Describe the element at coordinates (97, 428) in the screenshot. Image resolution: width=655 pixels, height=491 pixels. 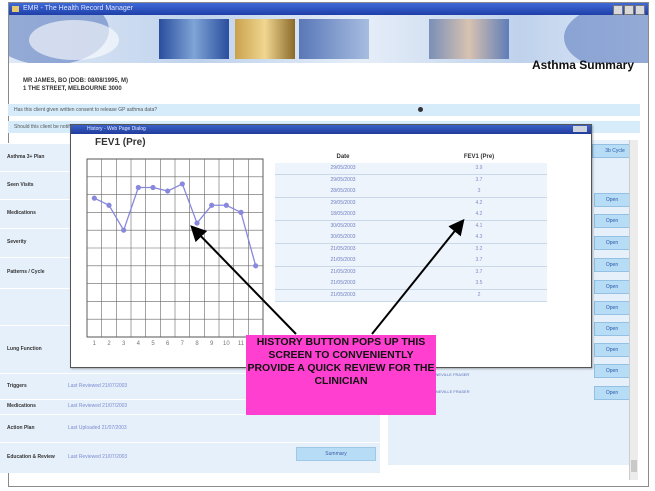
I see `section-value: Last Uploaded 21/07/2003` at that location.